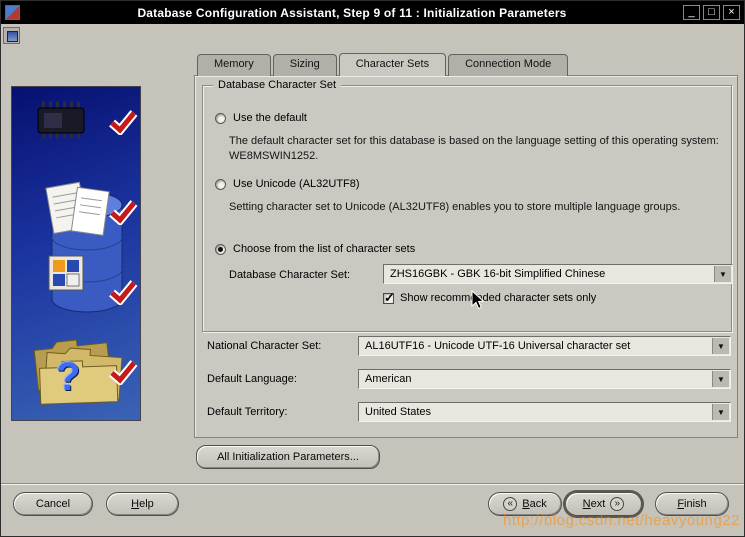 The image size is (745, 537). What do you see at coordinates (510, 504) in the screenshot?
I see `back-chevron-icon: «` at bounding box center [510, 504].